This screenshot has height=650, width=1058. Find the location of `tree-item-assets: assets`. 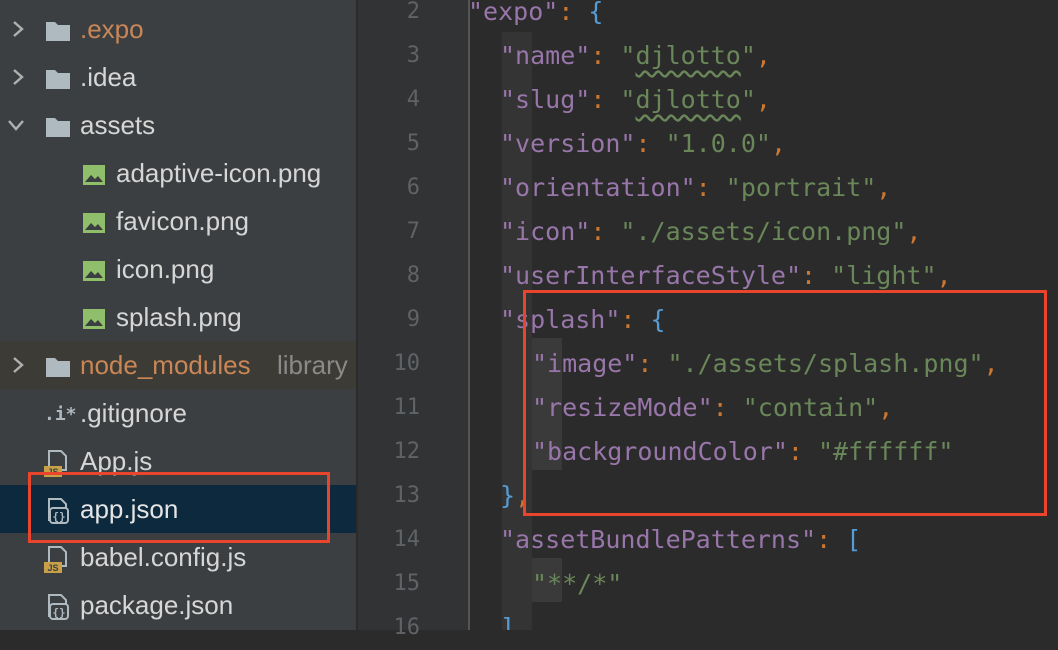

tree-item-assets: assets is located at coordinates (178, 125).